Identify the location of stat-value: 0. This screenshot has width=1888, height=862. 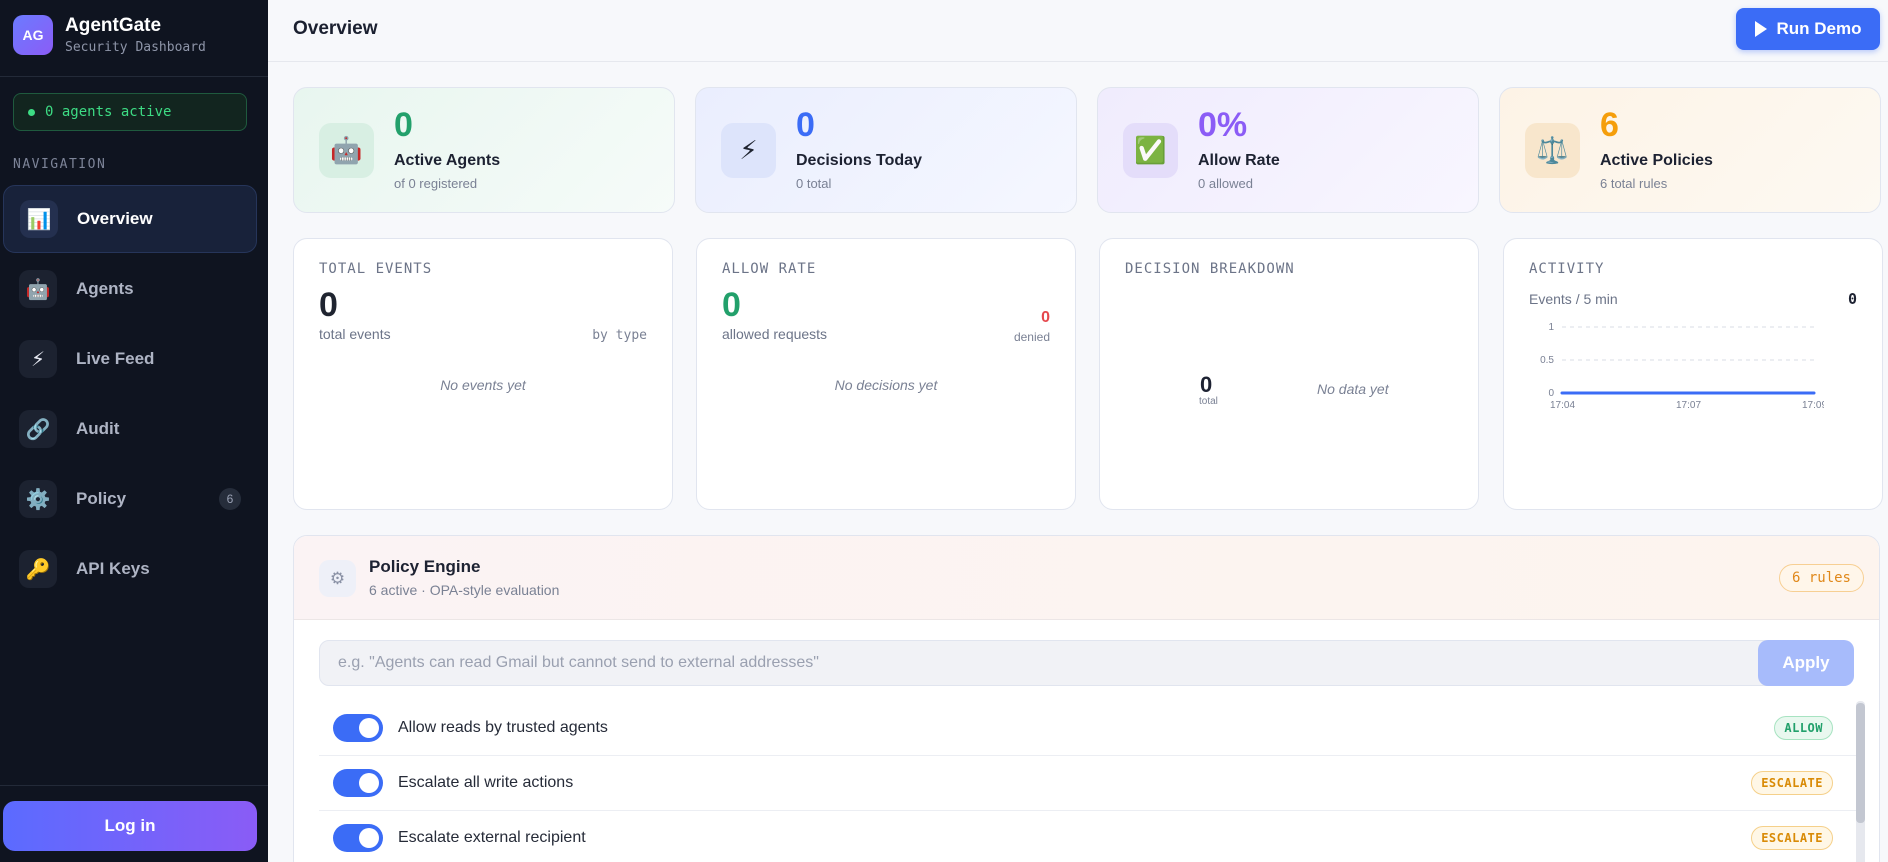
(403, 125).